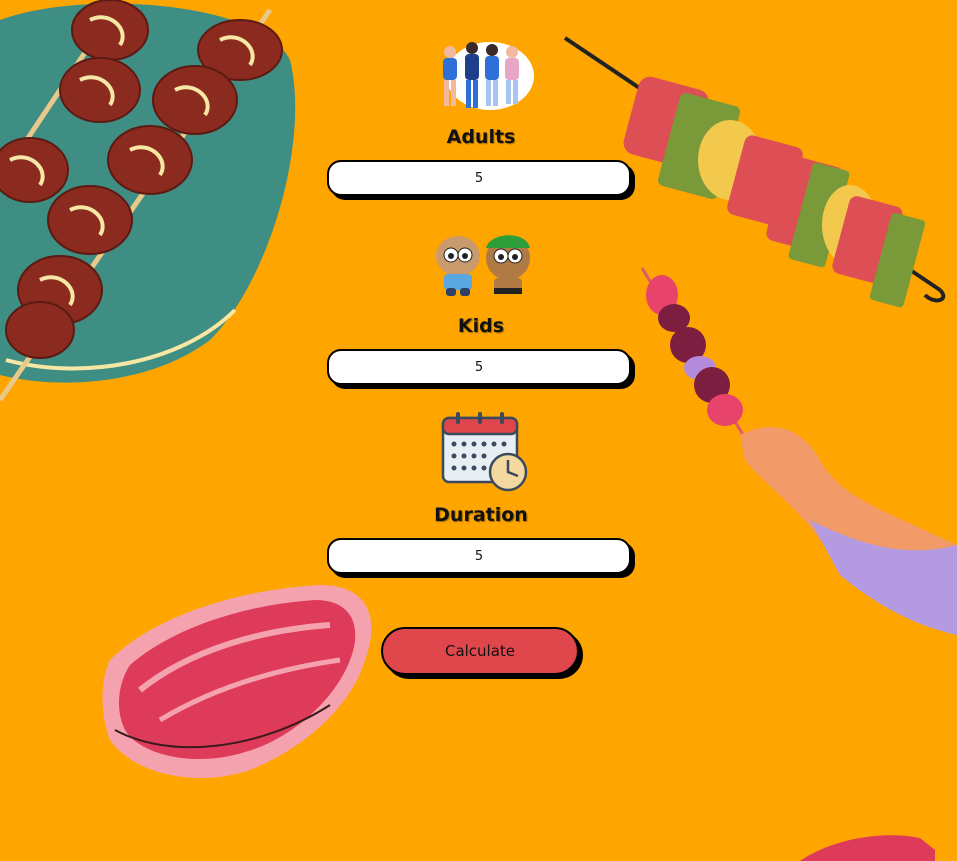  What do you see at coordinates (481, 326) in the screenshot?
I see `kids-label: Kids` at bounding box center [481, 326].